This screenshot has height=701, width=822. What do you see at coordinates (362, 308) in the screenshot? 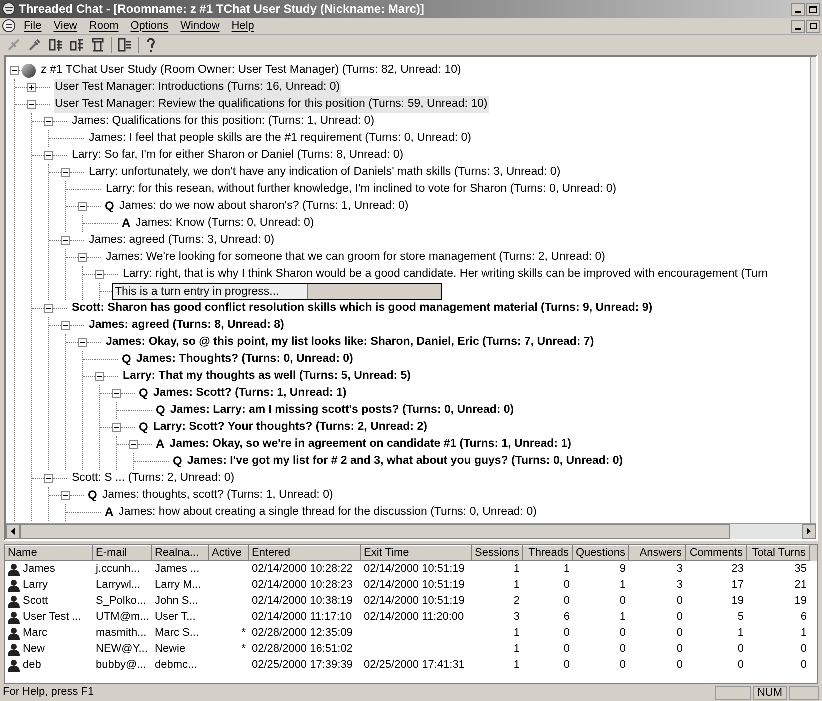
I see `thread-title: Scott: Sharon has good conflict resolution skills which is good management material (Turns: 9, Unread: 9)` at bounding box center [362, 308].